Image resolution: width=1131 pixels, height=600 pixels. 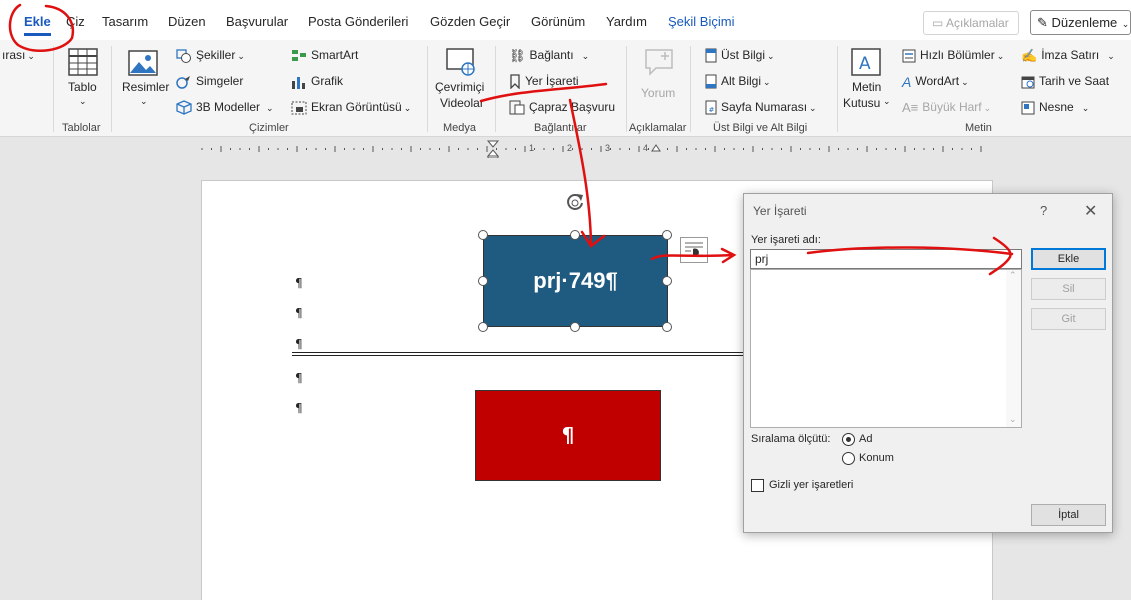 What do you see at coordinates (37, 25) in the screenshot?
I see `tab-ekle: Ekle` at bounding box center [37, 25].